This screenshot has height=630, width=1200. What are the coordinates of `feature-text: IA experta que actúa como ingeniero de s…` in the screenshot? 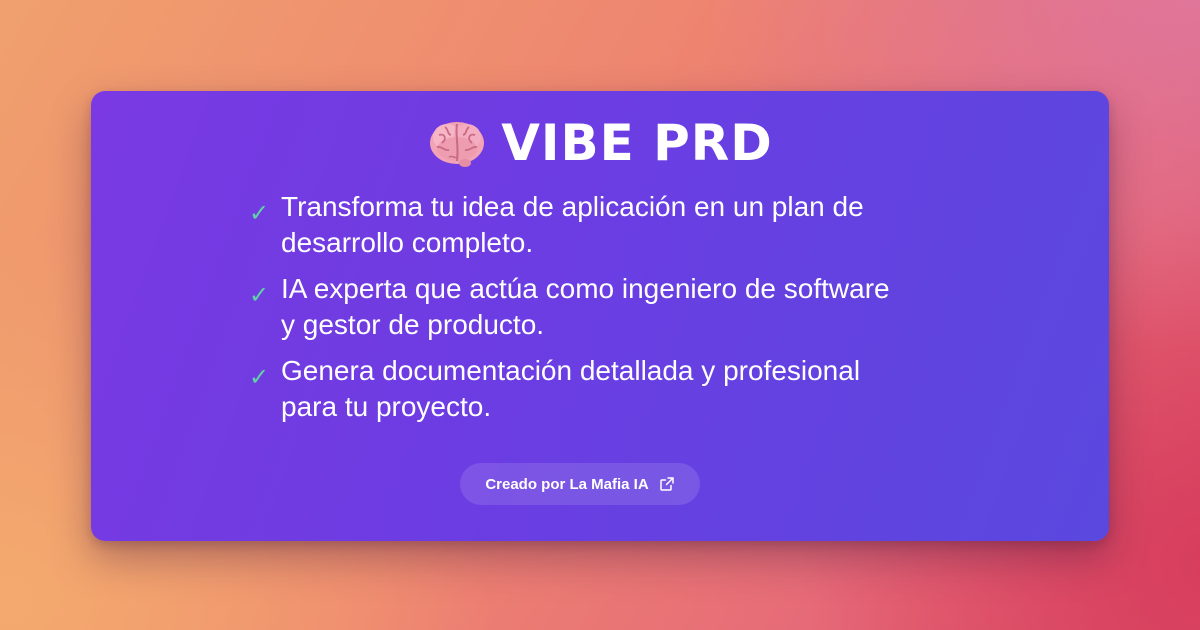 It's located at (585, 306).